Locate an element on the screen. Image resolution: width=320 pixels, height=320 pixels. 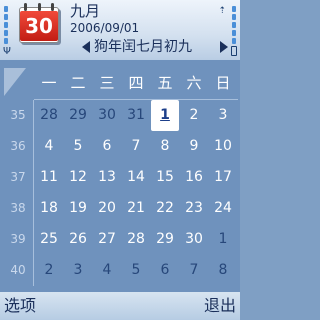
signal-strength-icon: Ψ is located at coordinates (7, 30).